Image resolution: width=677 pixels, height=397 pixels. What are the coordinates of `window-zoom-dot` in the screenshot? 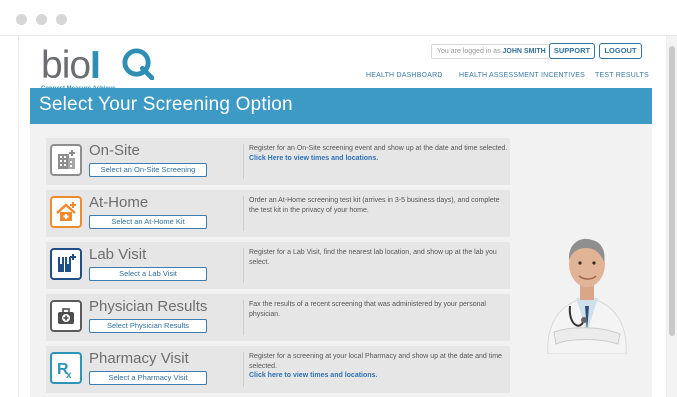 It's located at (61, 19).